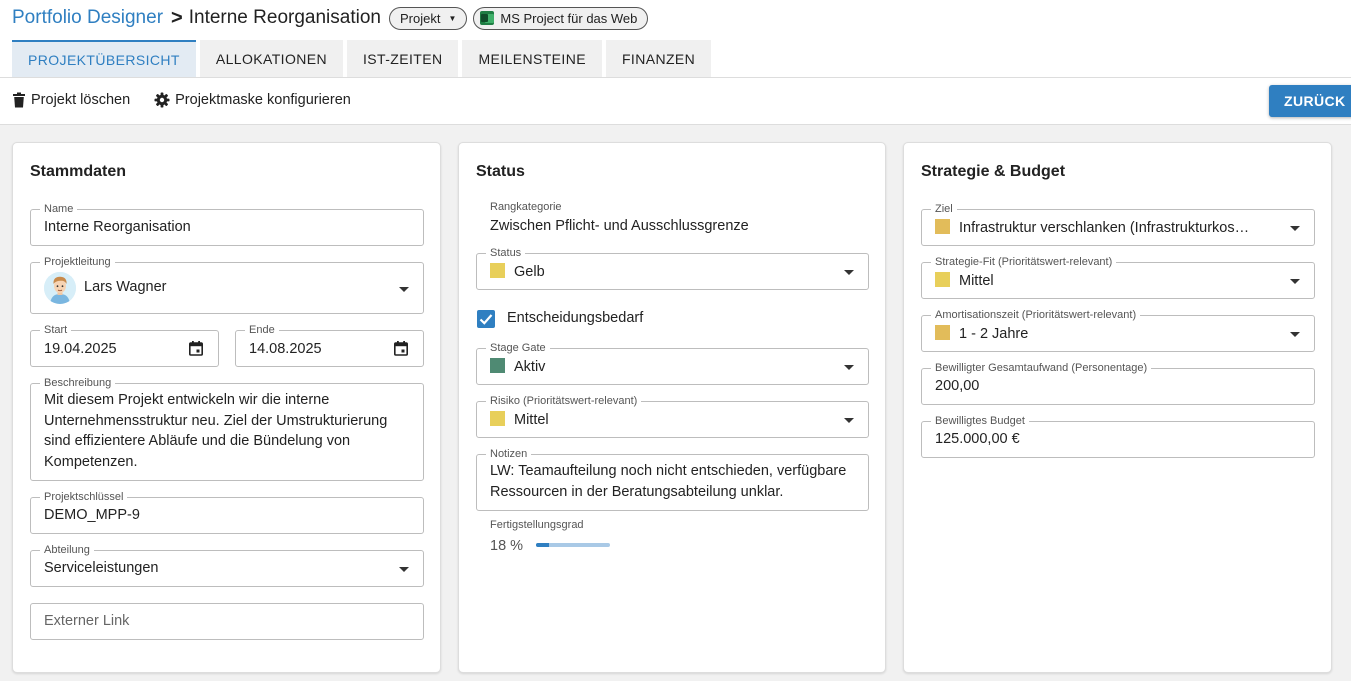 The width and height of the screenshot is (1351, 681). What do you see at coordinates (227, 621) in the screenshot?
I see `external-link-input: Externer Link` at bounding box center [227, 621].